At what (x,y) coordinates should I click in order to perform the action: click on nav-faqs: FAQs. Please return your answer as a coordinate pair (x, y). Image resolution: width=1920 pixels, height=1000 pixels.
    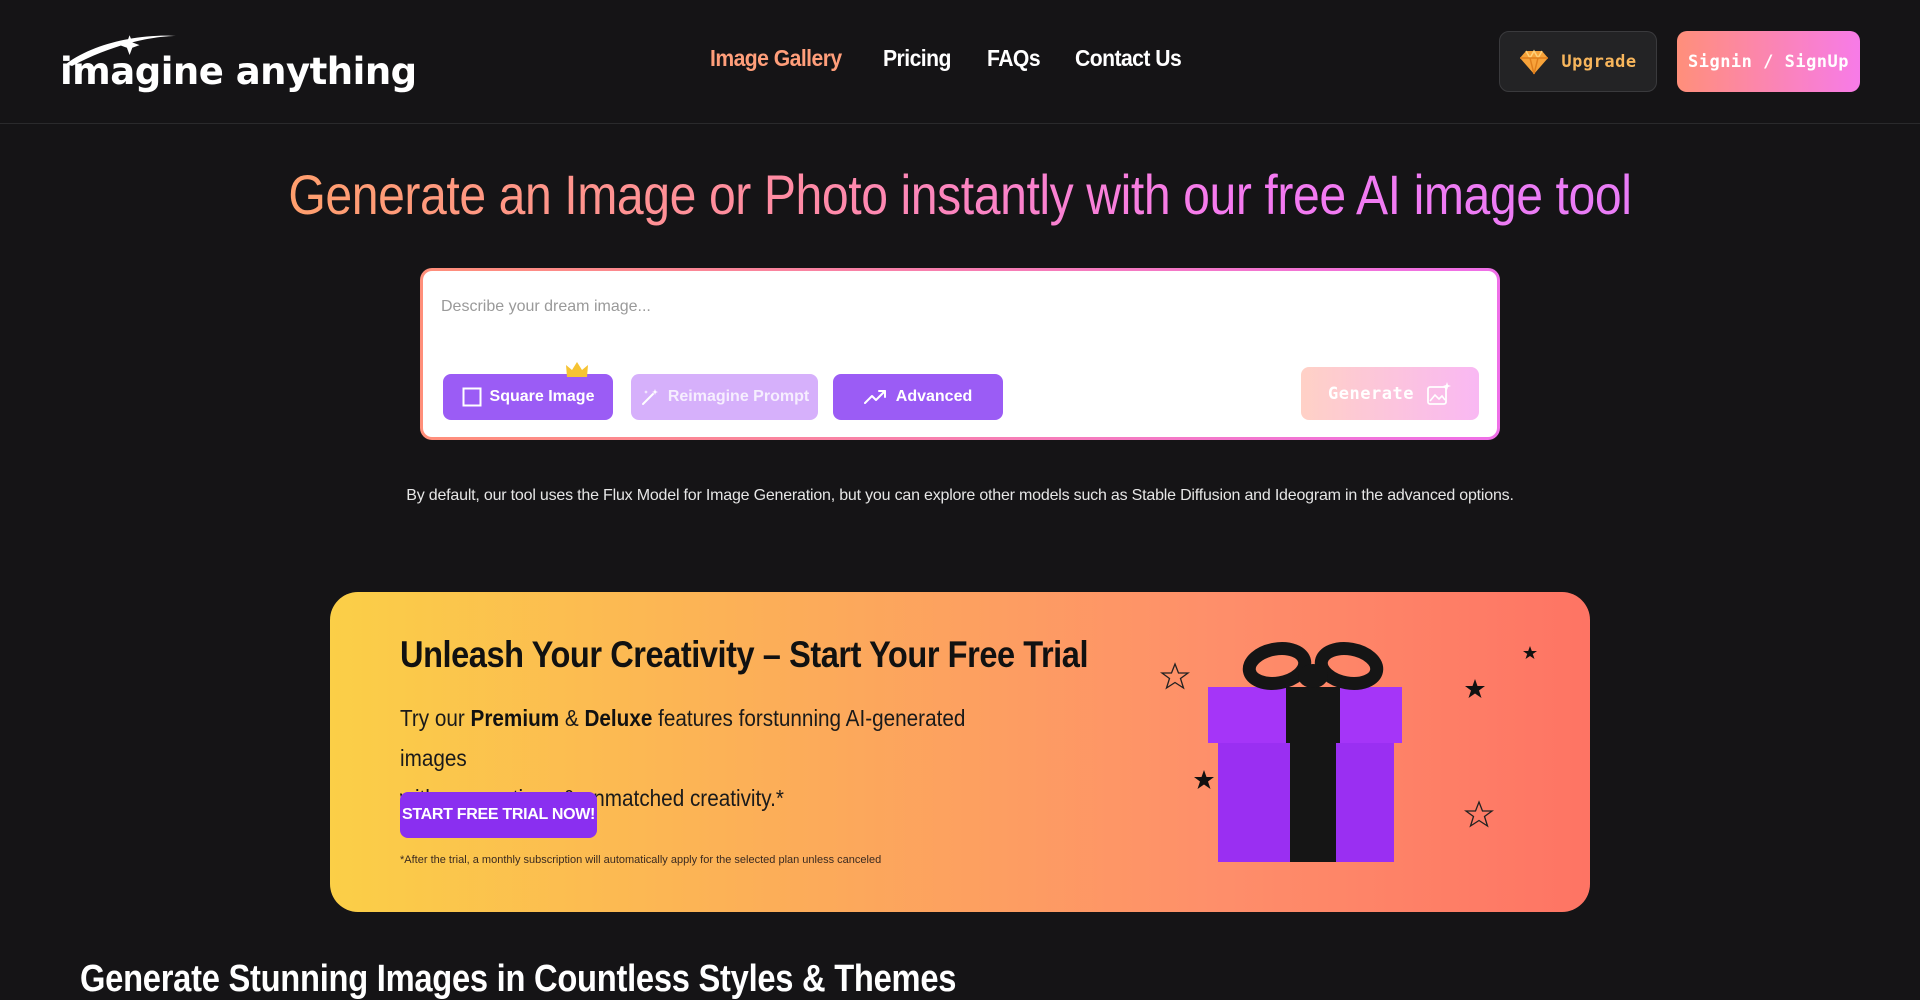
    Looking at the image, I should click on (1014, 58).